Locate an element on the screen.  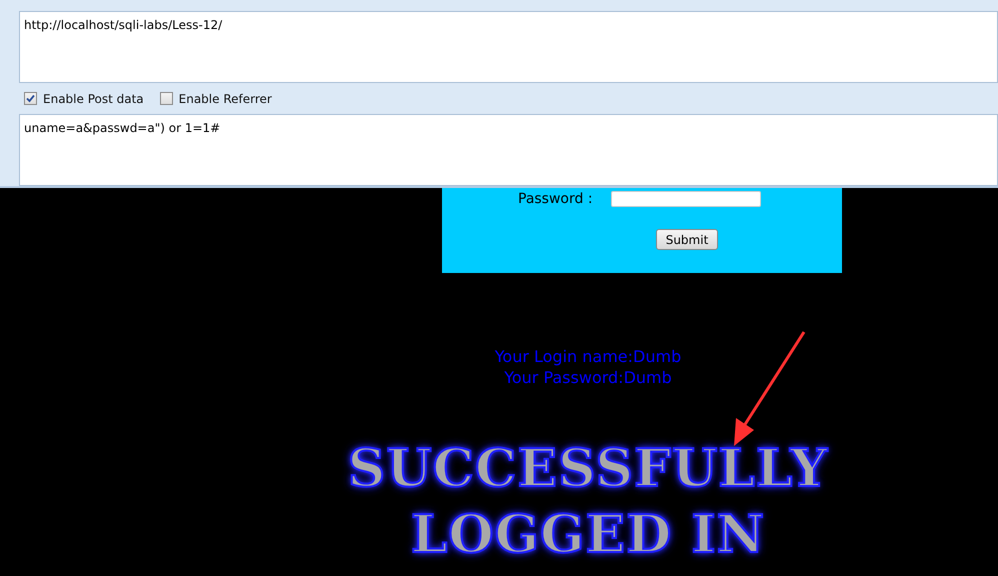
checkbox-label: Enable Referrer is located at coordinates (225, 99).